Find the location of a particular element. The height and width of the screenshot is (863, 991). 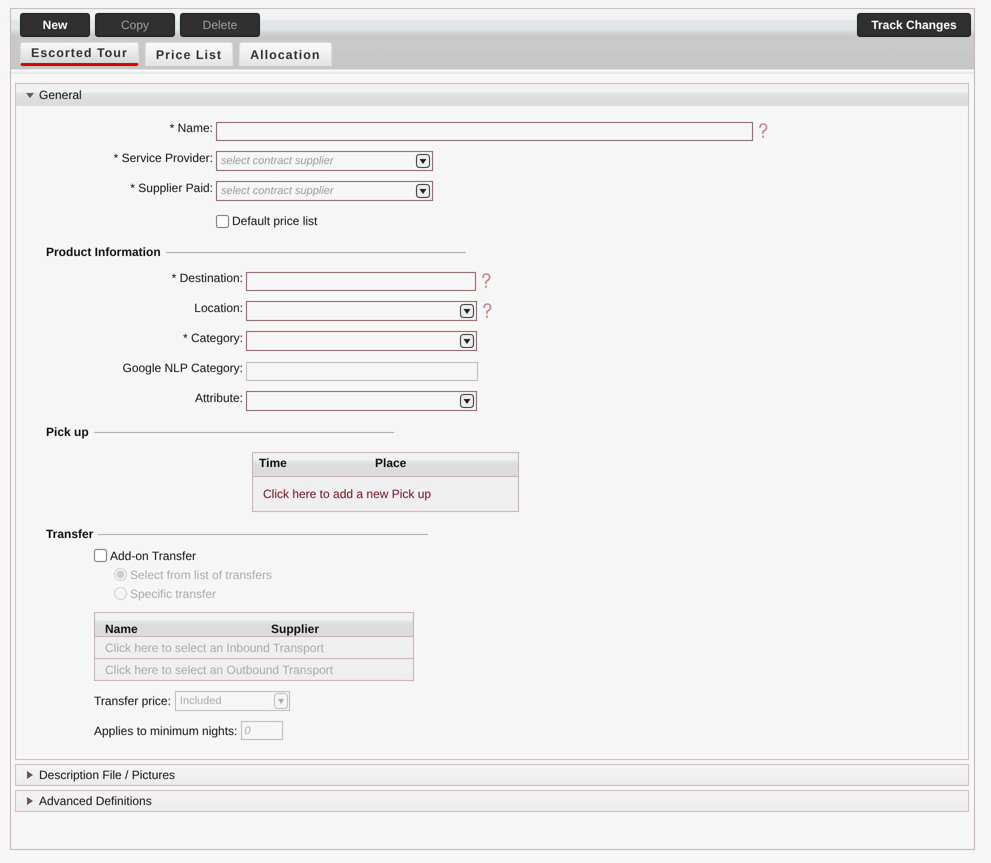

nights-field: 0 is located at coordinates (262, 730).